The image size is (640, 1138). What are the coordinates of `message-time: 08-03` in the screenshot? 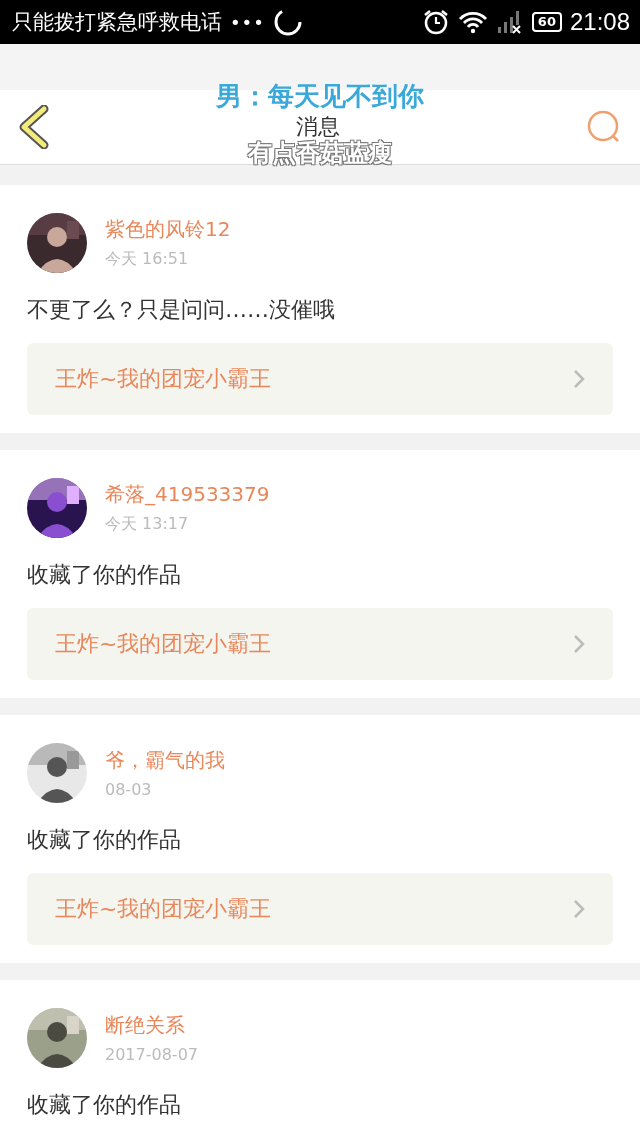 It's located at (129, 789).